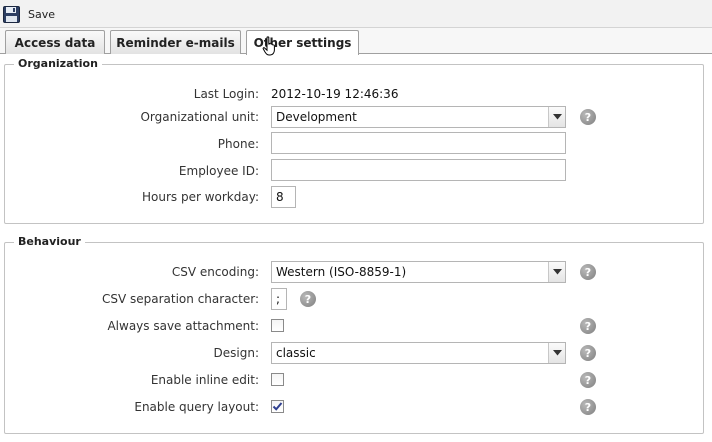  Describe the element at coordinates (280, 197) in the screenshot. I see `hours-per-workday-value: 8` at that location.